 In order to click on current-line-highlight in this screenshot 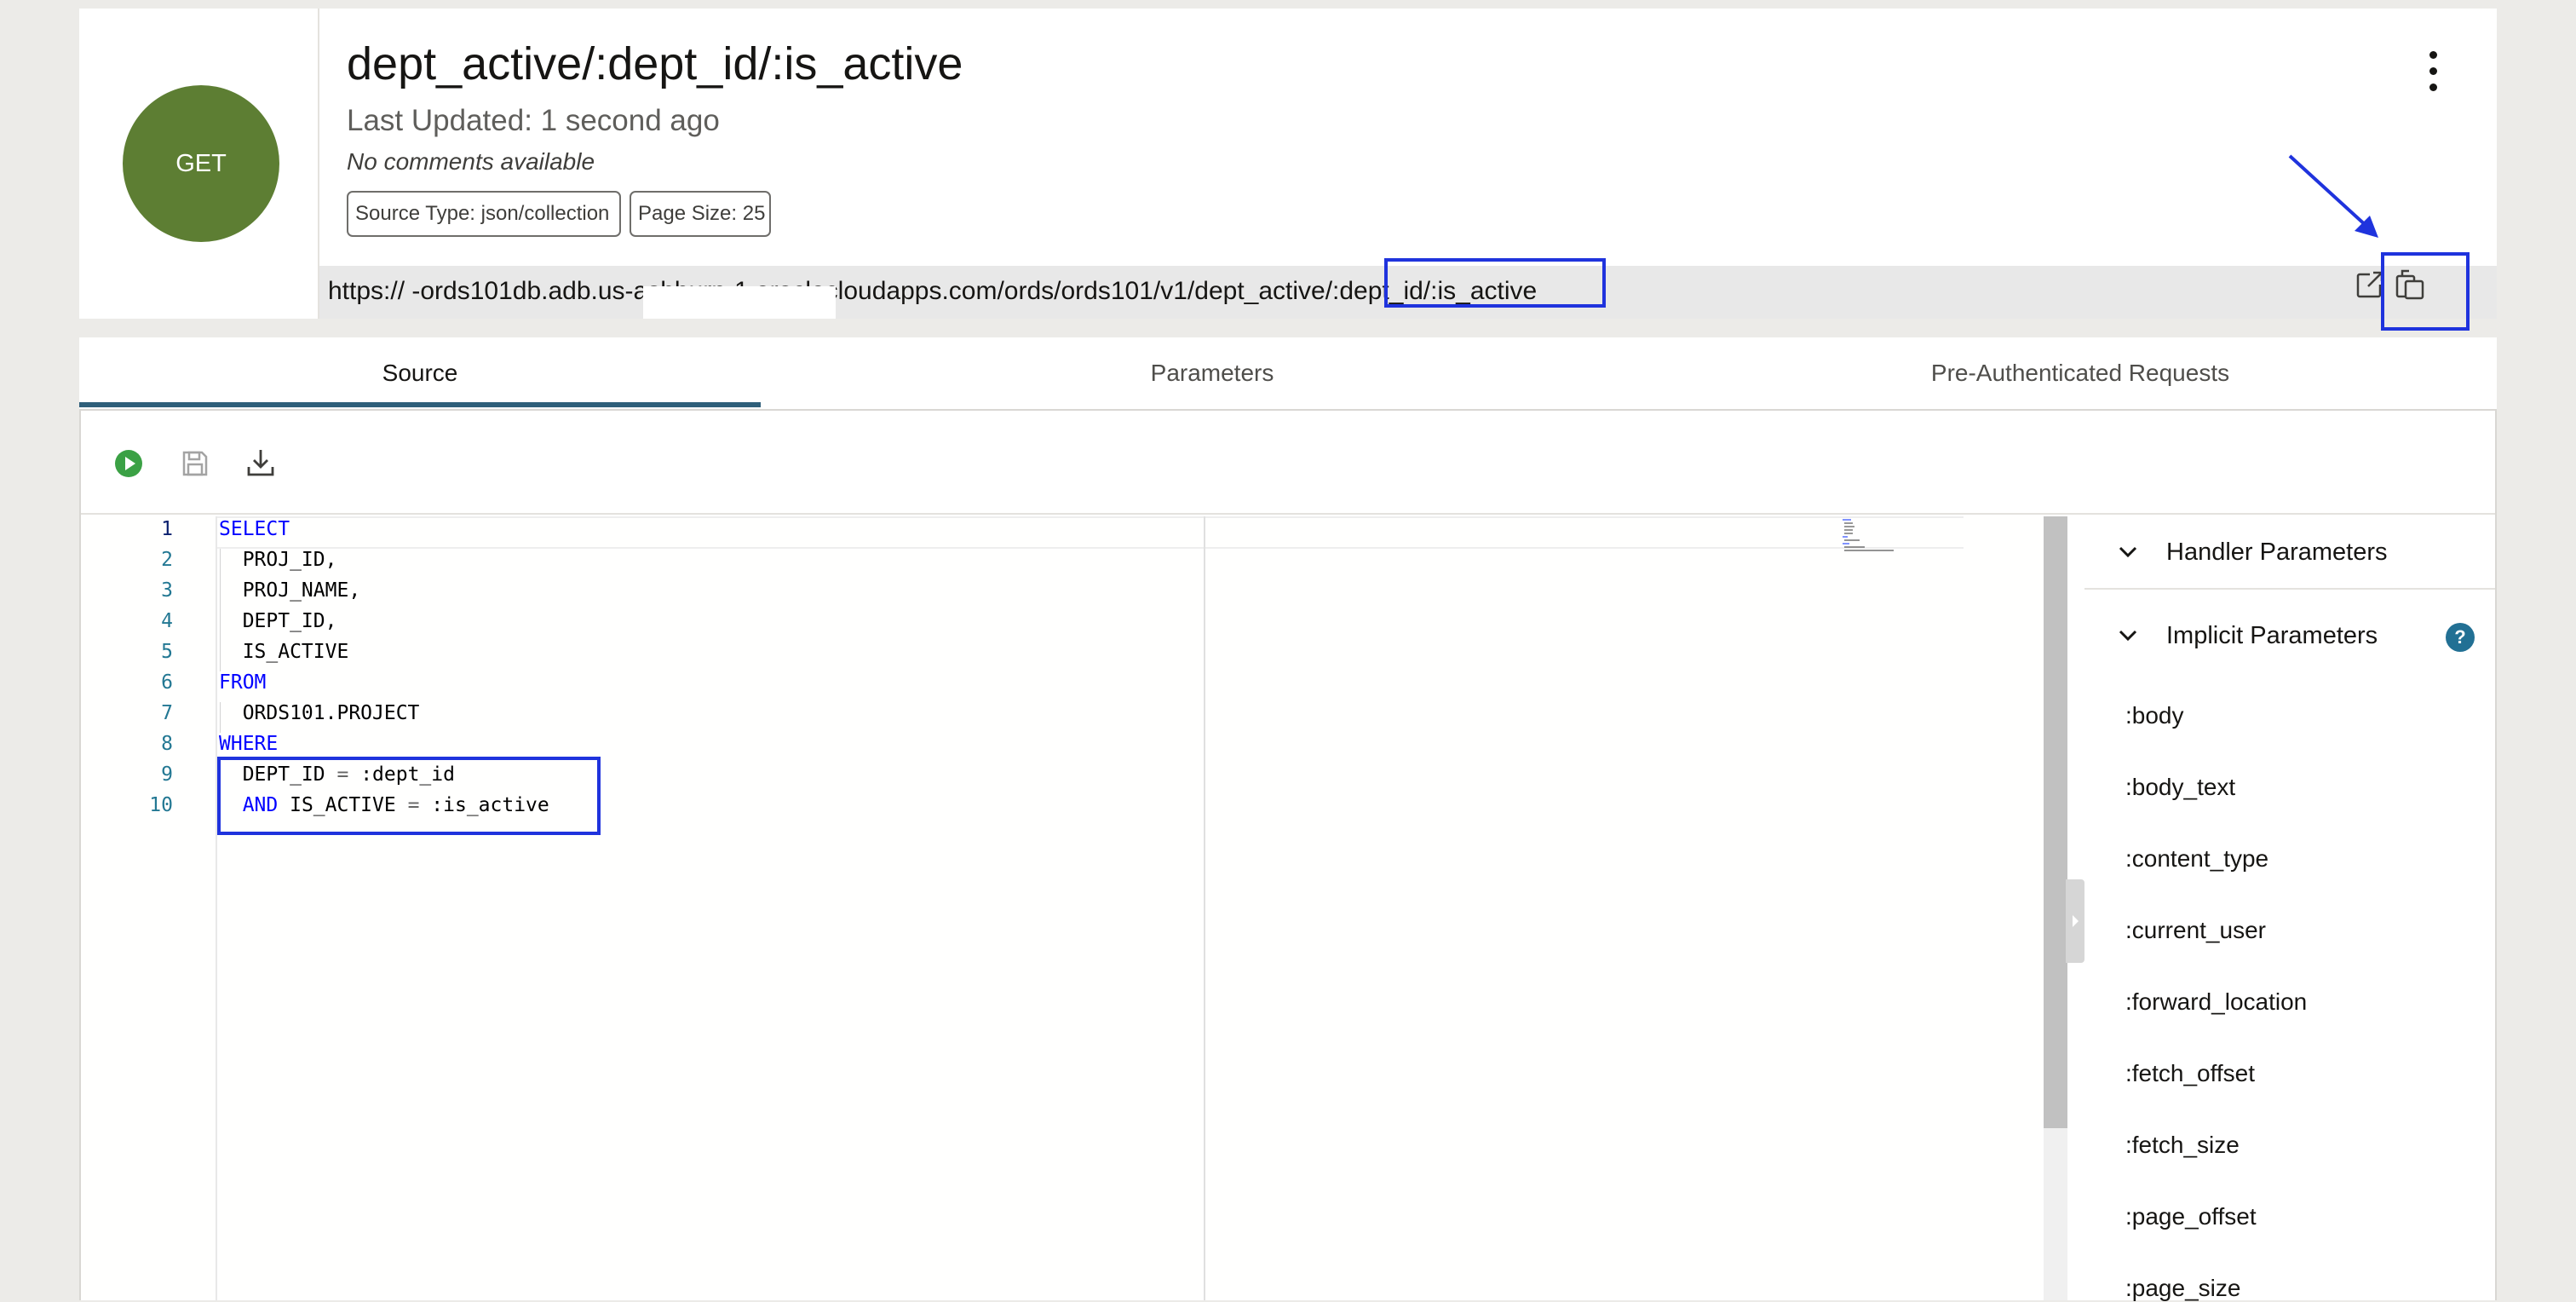, I will do `click(1090, 532)`.